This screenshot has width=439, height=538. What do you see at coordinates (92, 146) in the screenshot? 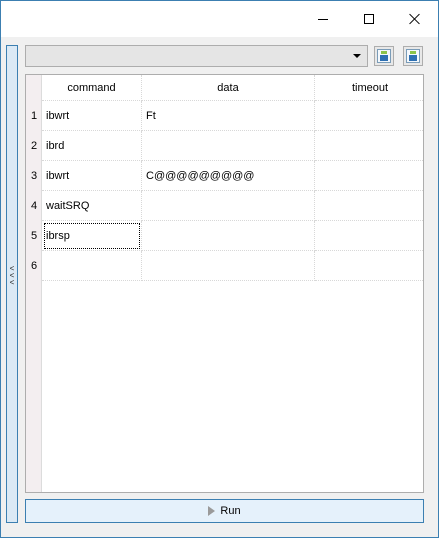
I see `command-cell: ibrd` at bounding box center [92, 146].